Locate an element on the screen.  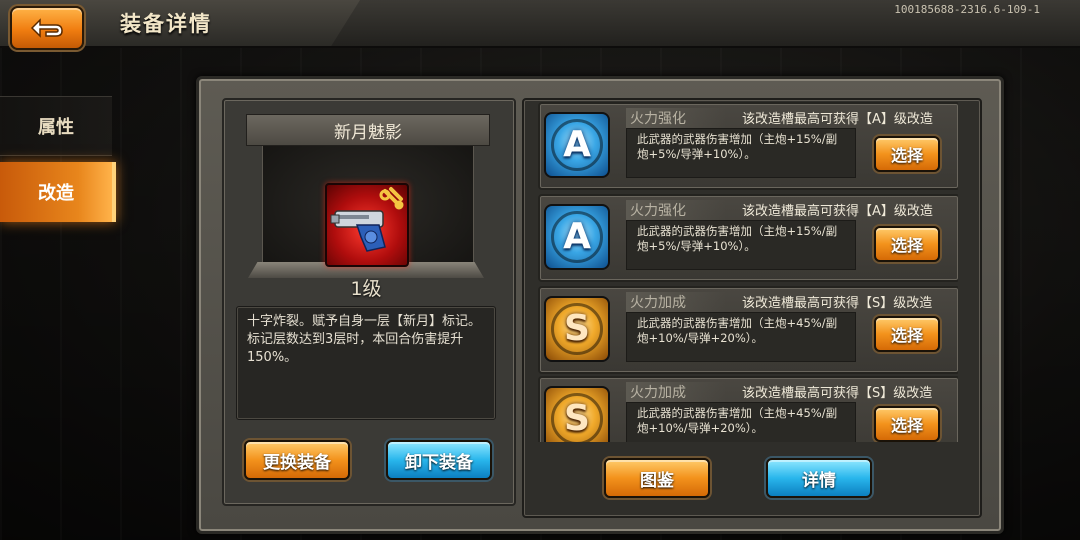
codex-button: 图鉴 is located at coordinates (657, 478).